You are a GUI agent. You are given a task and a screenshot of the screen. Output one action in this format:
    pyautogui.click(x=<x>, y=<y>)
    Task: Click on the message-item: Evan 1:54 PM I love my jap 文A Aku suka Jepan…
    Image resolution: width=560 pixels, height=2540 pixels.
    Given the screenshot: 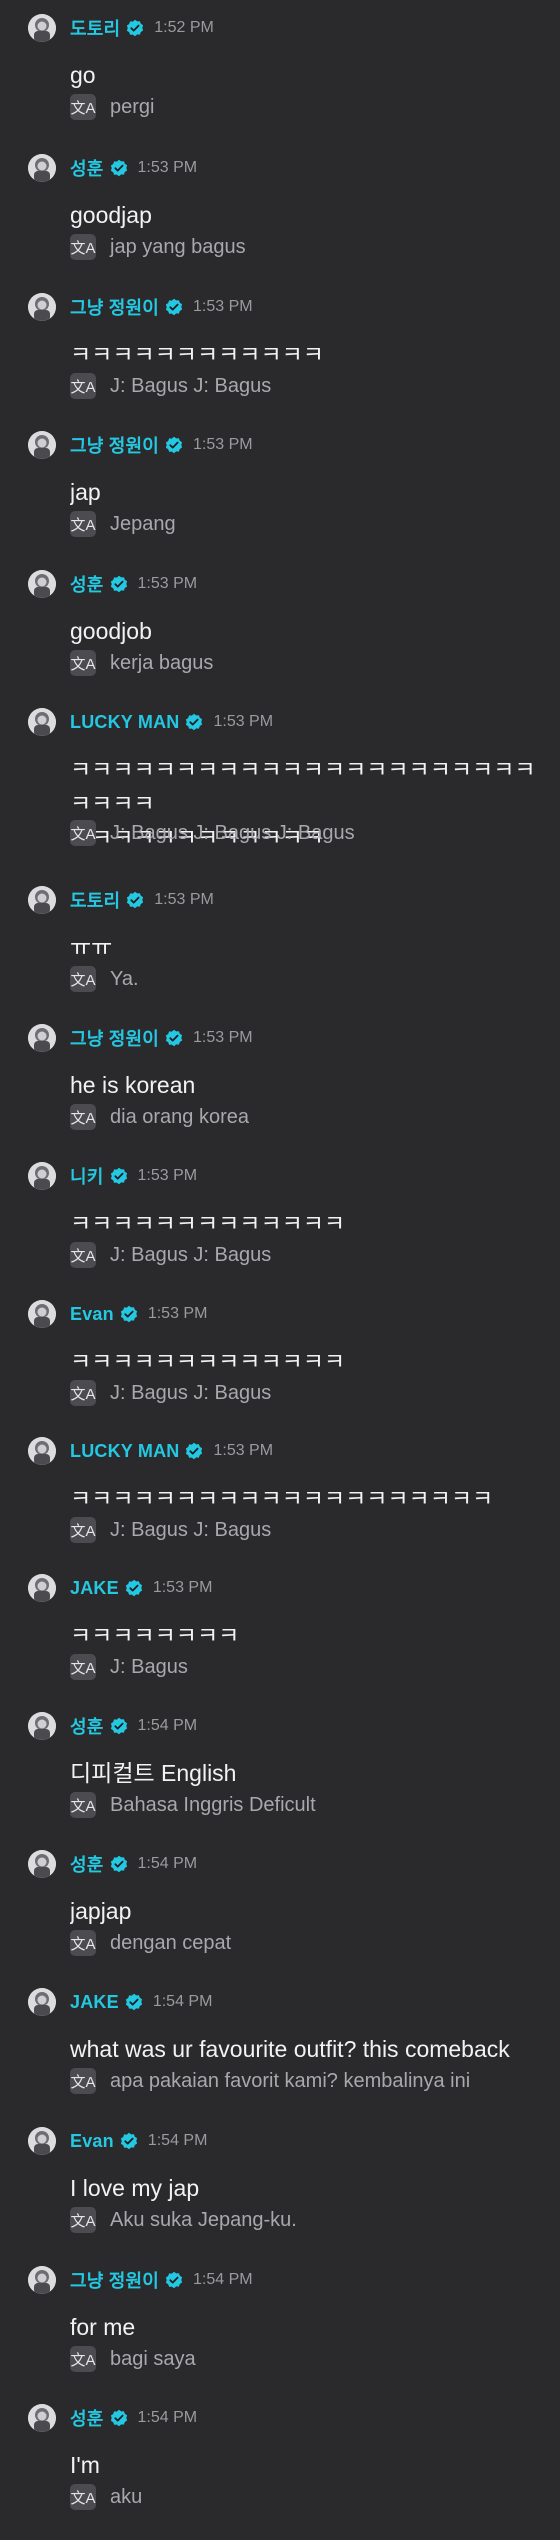 What is the action you would take?
    pyautogui.click(x=280, y=2186)
    